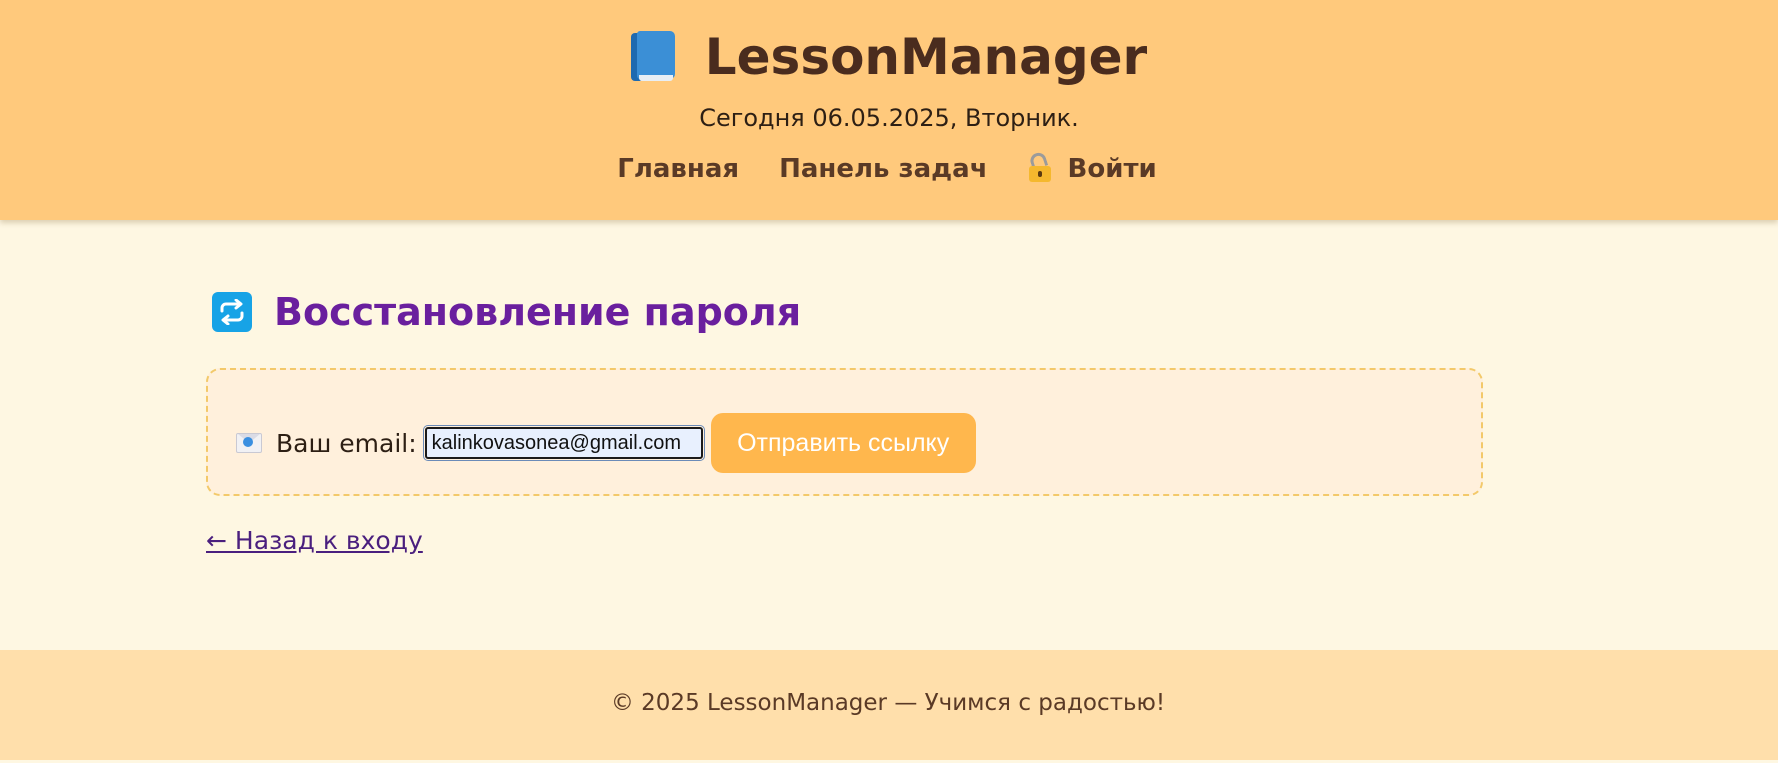 The image size is (1778, 763). I want to click on email-field, so click(563, 443).